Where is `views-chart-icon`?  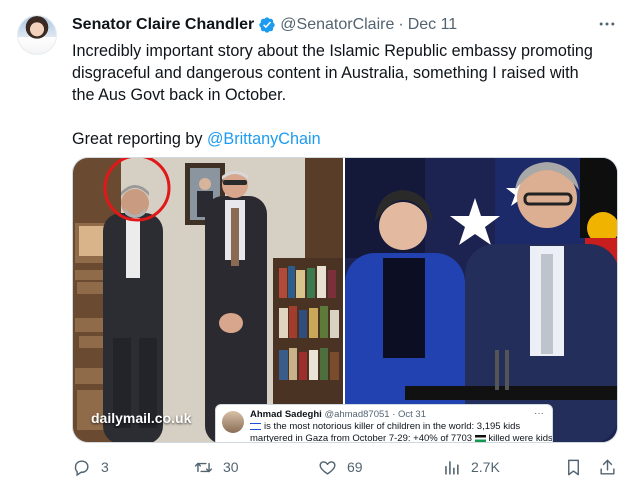
views-chart-icon is located at coordinates (452, 467).